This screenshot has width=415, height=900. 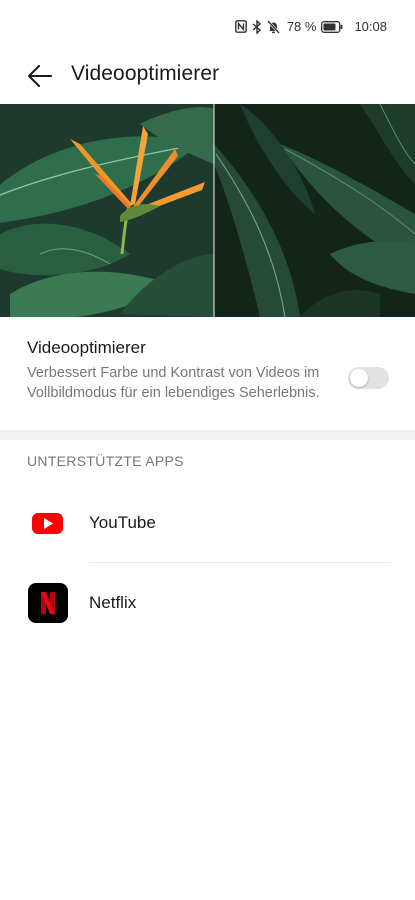 What do you see at coordinates (257, 26) in the screenshot?
I see `bluetooth-icon` at bounding box center [257, 26].